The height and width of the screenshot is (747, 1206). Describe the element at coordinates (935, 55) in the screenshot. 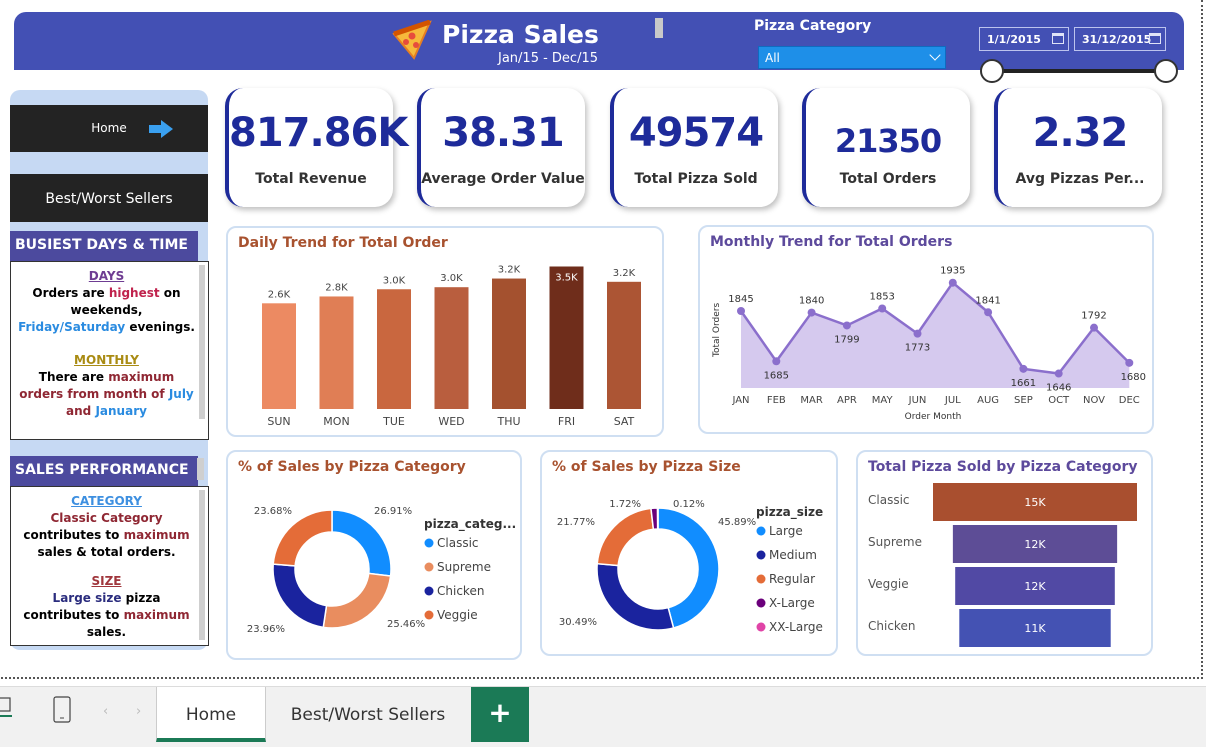

I see `chevron-down-icon` at that location.